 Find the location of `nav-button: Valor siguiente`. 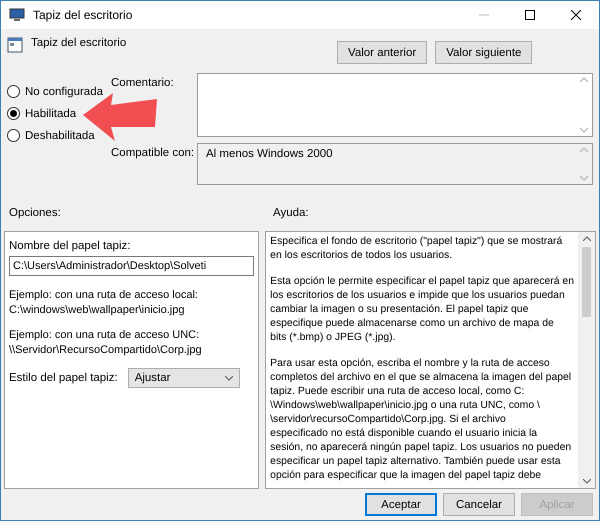

nav-button: Valor siguiente is located at coordinates (483, 52).